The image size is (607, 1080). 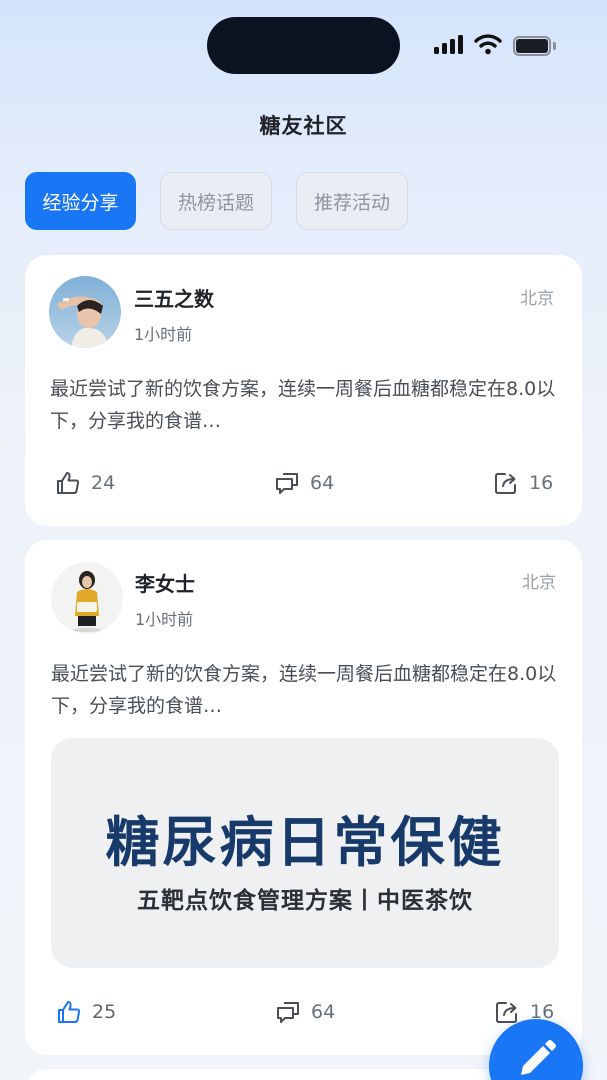 I want to click on author-name: 三五之数, so click(x=174, y=297).